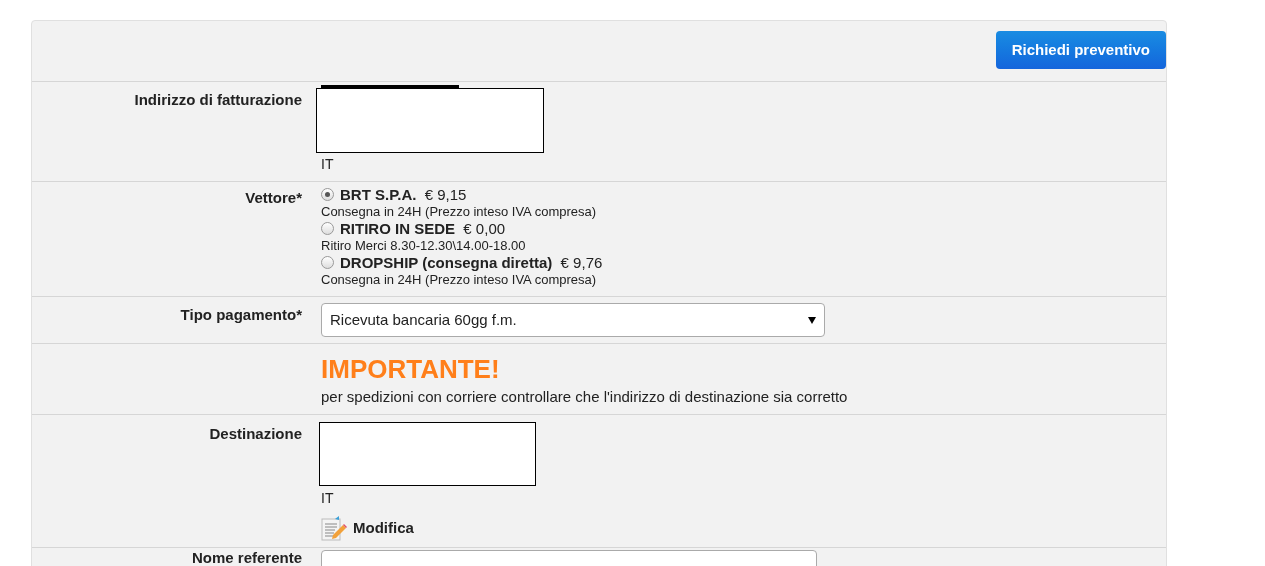 The height and width of the screenshot is (566, 1265). Describe the element at coordinates (584, 397) in the screenshot. I see `notice-text: per spedizioni con corriere controllare che l'indirizzo di destinazione sia corretto` at that location.